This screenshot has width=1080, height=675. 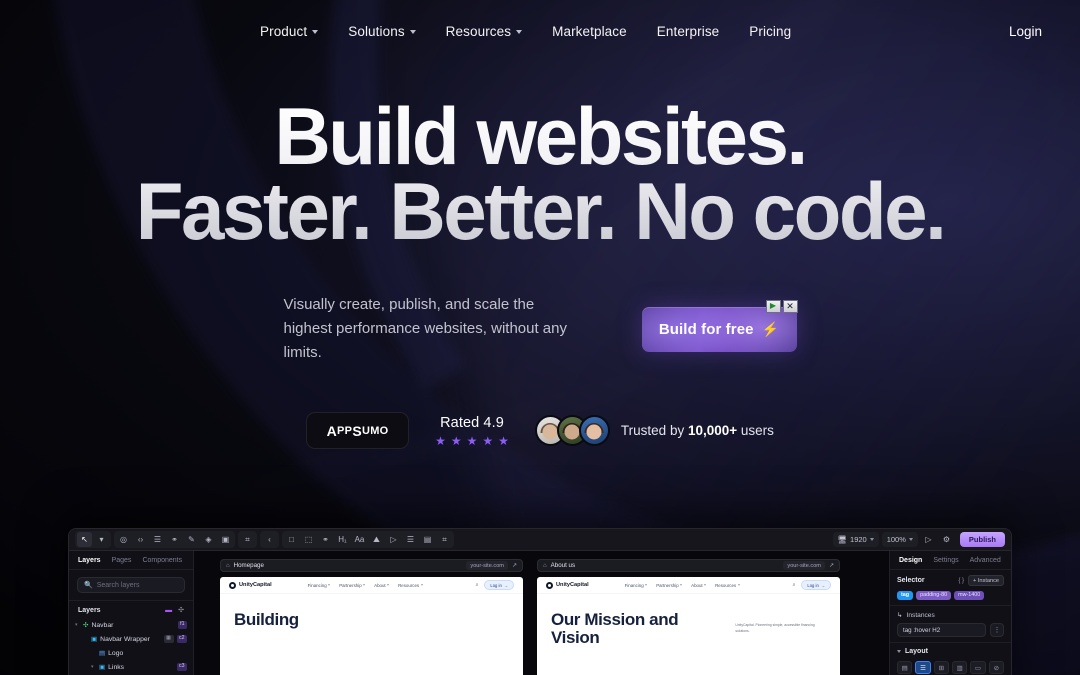 What do you see at coordinates (719, 329) in the screenshot?
I see `build-for-free-button: Build for free ⚡` at bounding box center [719, 329].